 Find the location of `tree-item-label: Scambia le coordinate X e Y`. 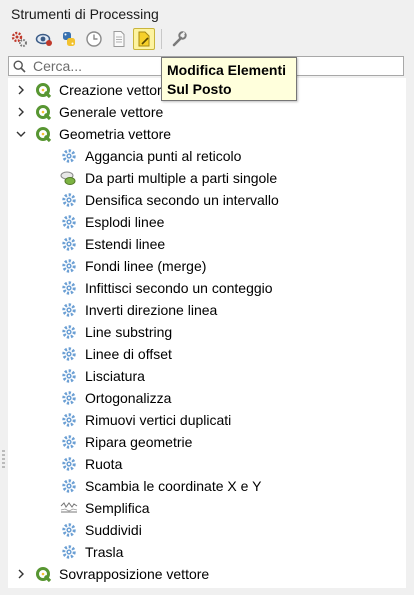

tree-item-label: Scambia le coordinate X e Y is located at coordinates (173, 486).